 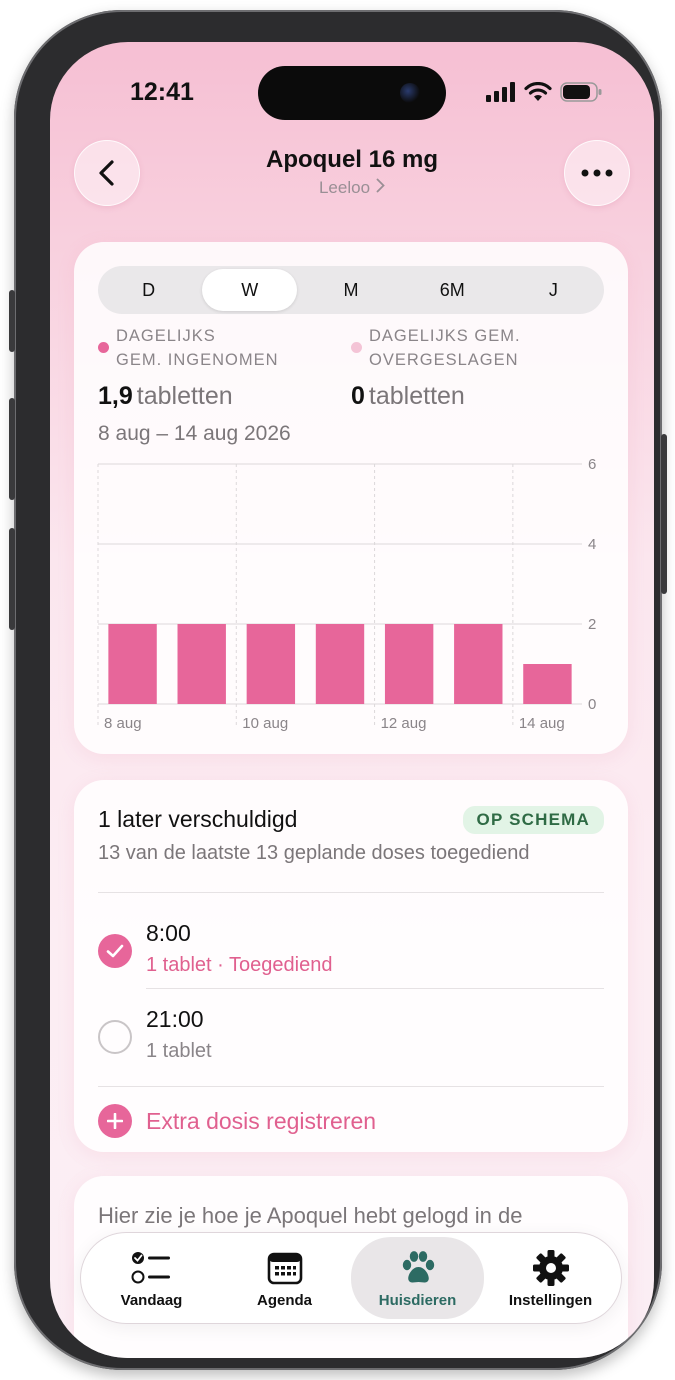 I want to click on segment-day: D, so click(x=148, y=290).